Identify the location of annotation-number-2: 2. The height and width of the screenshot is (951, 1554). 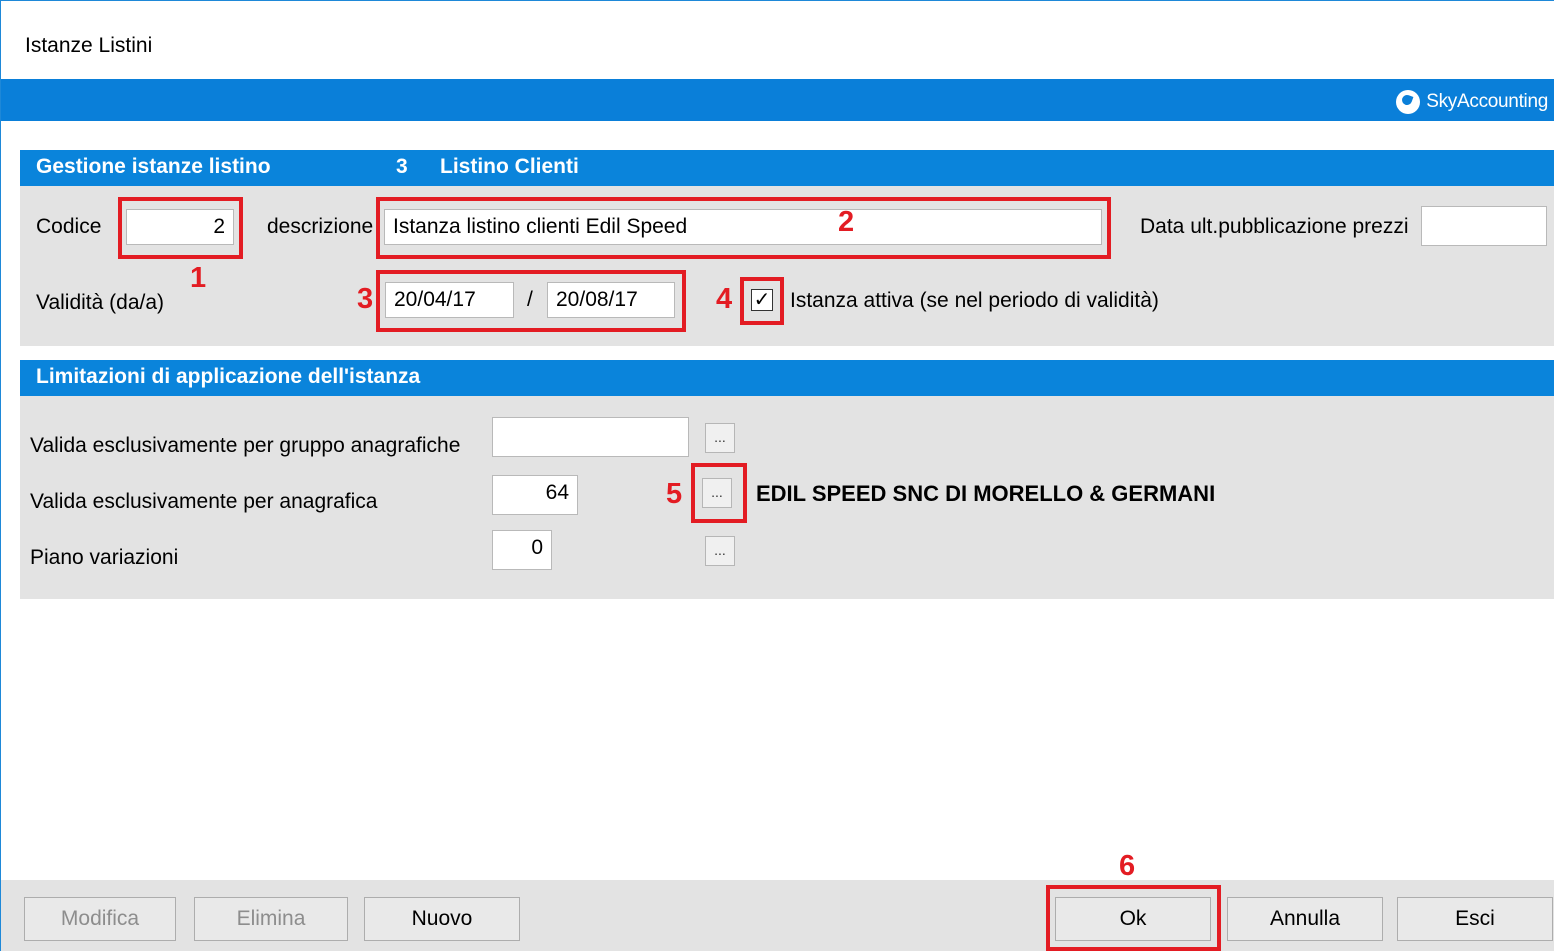
(846, 222).